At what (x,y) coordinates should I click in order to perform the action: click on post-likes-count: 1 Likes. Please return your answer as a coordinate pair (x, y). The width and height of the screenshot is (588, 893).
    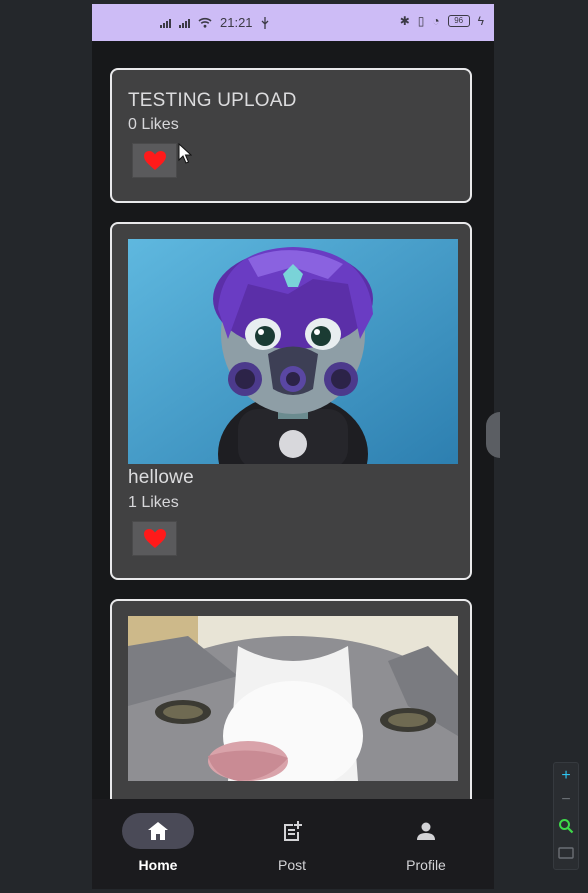
    Looking at the image, I should click on (153, 502).